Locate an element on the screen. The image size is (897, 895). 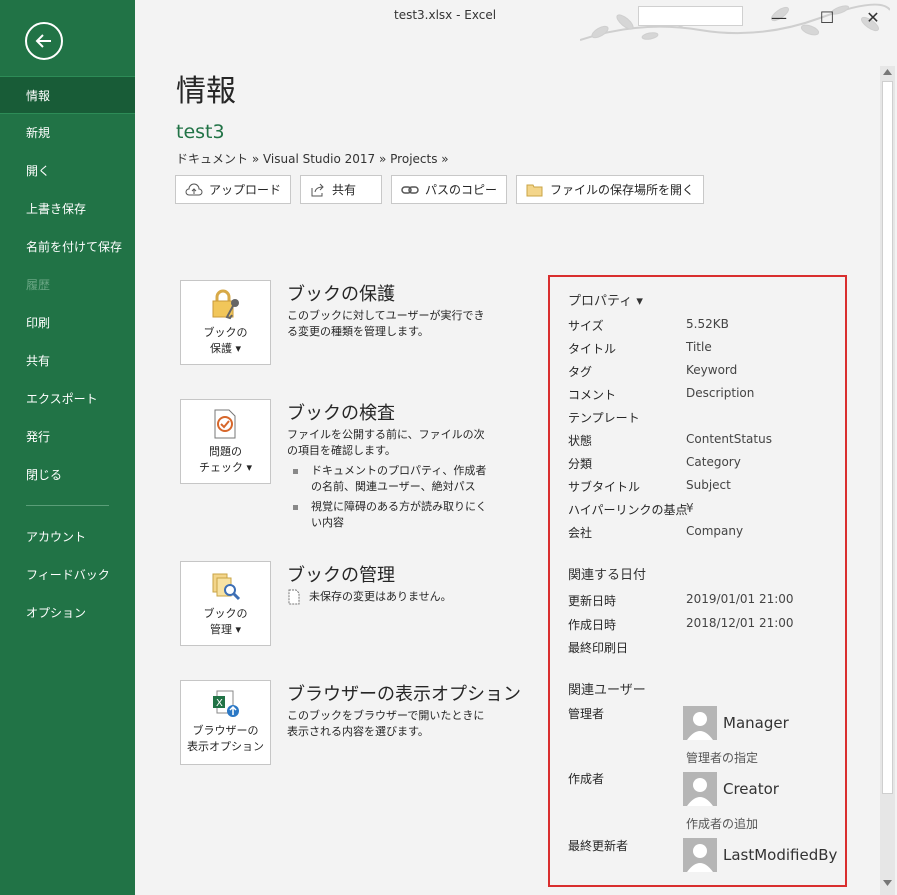
lock-key-icon is located at coordinates (225, 304).